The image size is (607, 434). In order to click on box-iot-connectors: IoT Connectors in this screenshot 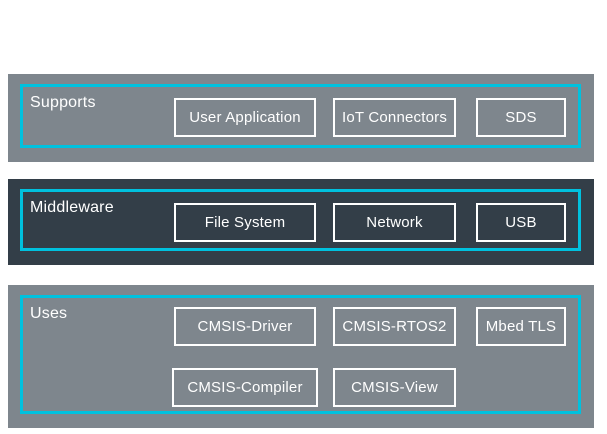, I will do `click(394, 117)`.